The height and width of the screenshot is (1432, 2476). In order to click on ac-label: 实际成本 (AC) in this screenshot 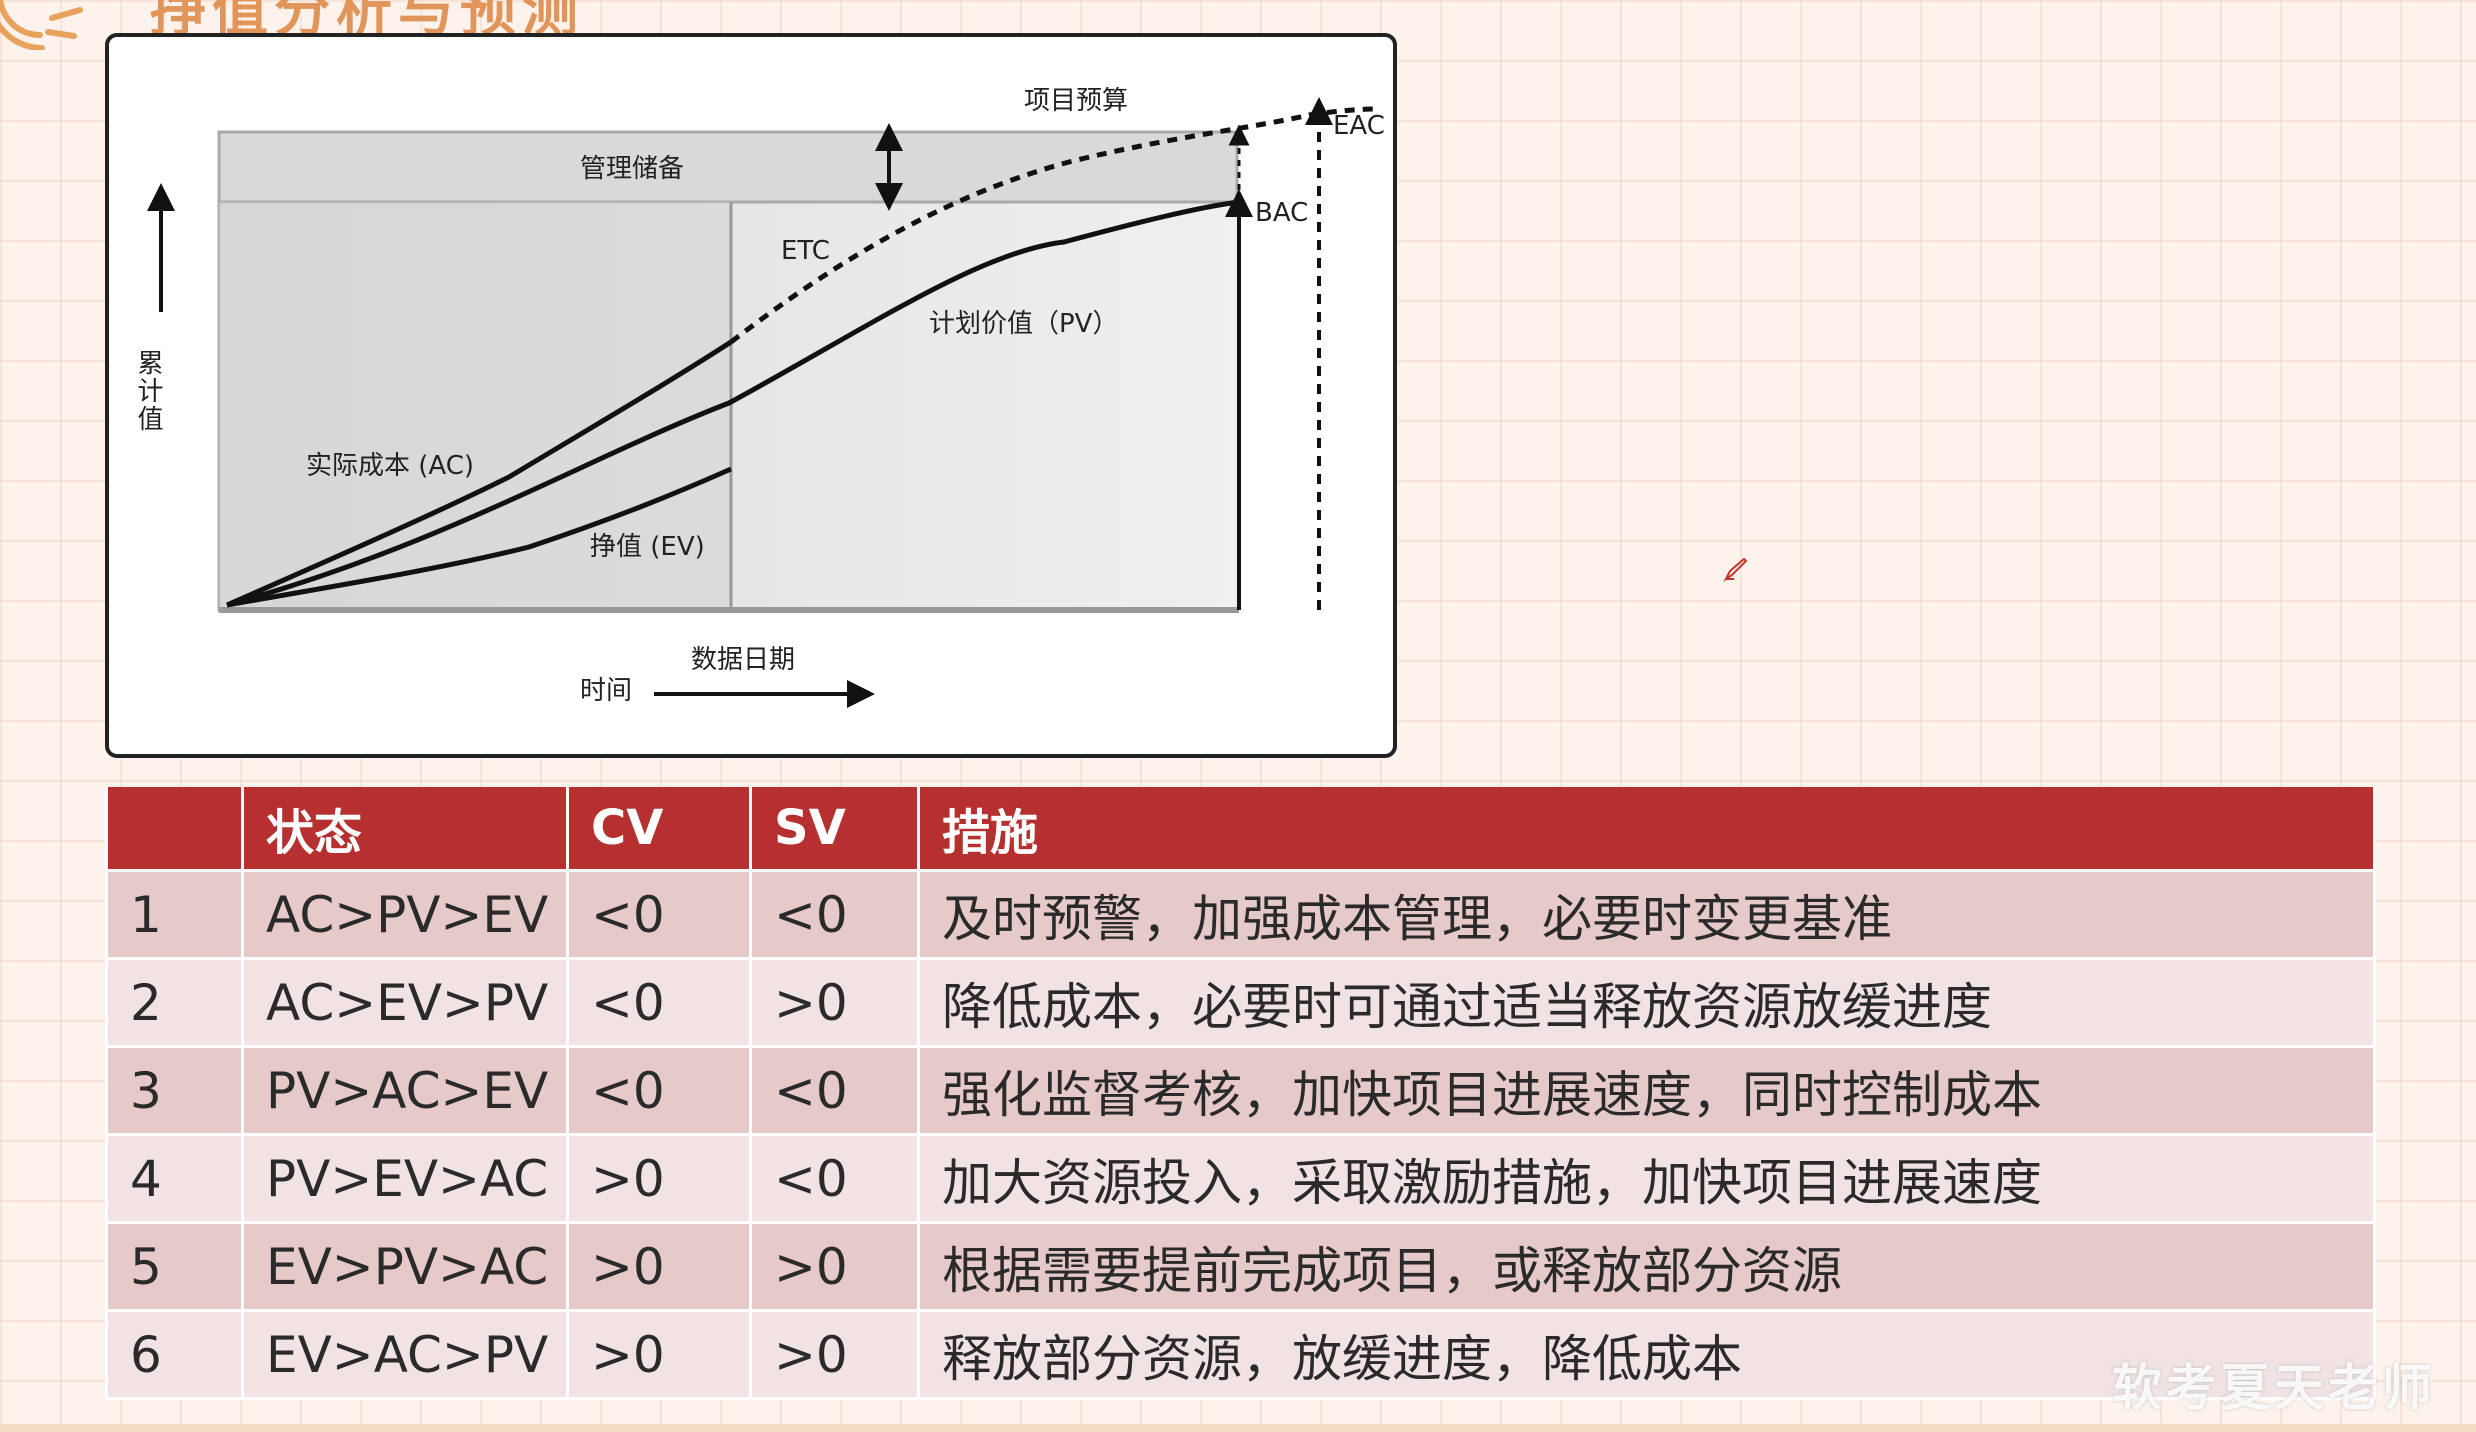, I will do `click(390, 466)`.